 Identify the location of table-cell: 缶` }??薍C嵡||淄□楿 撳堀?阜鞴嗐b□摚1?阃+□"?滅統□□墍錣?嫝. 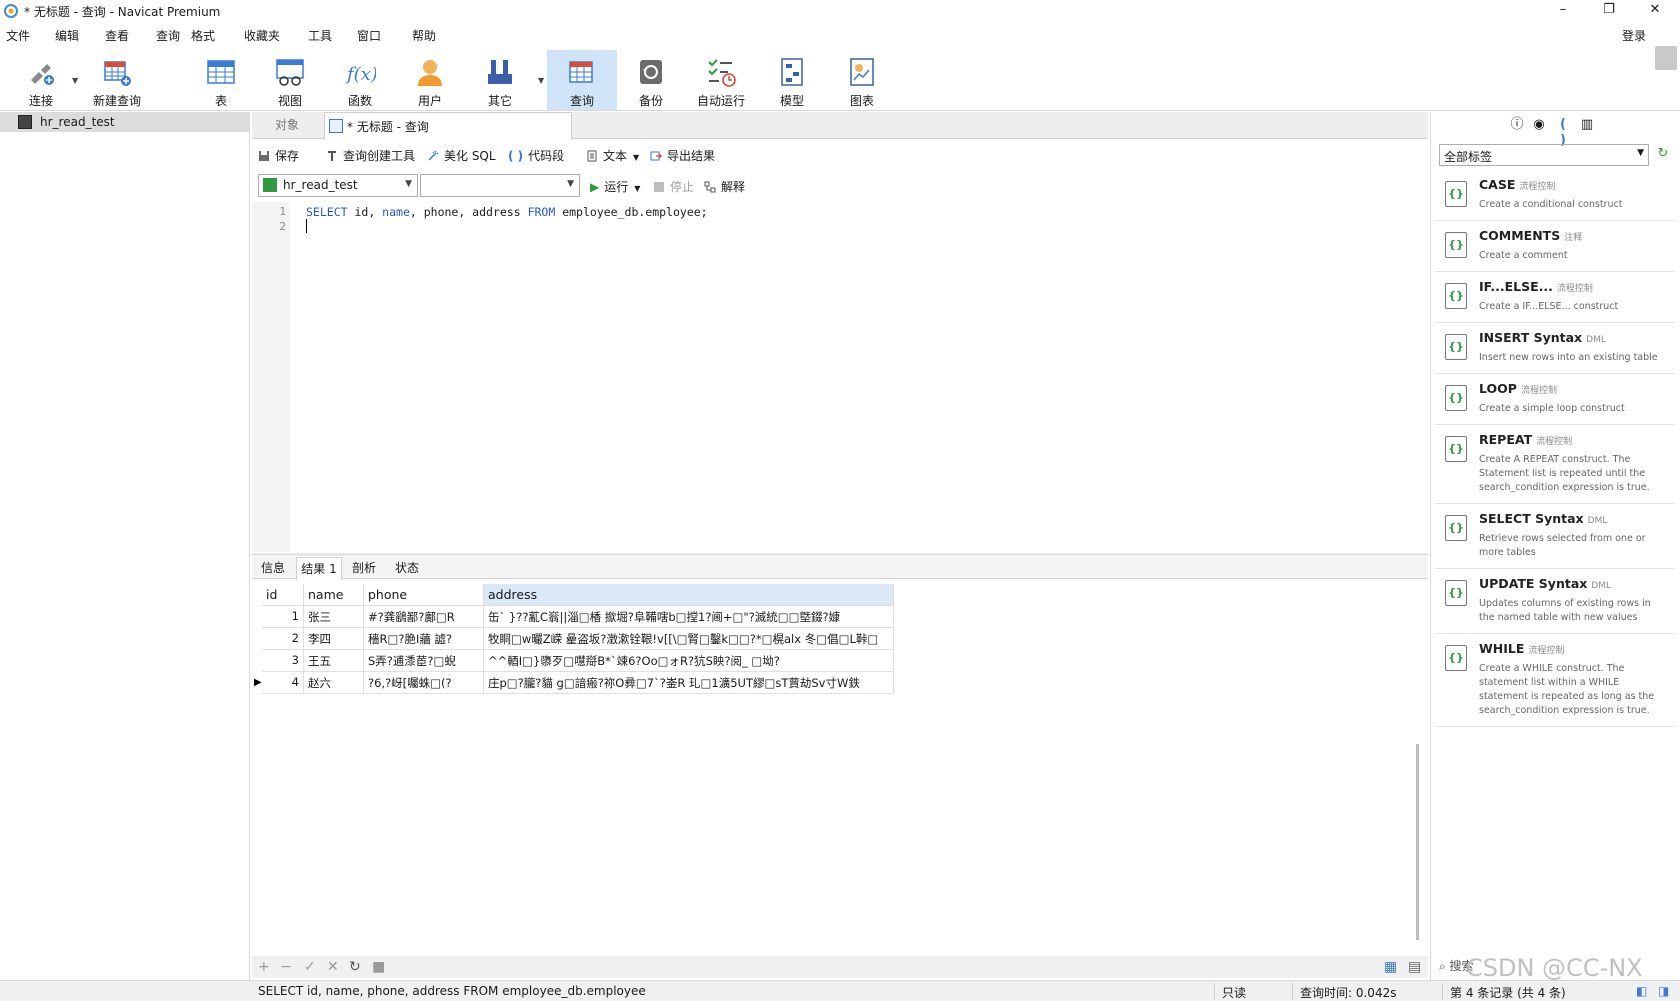
(689, 617).